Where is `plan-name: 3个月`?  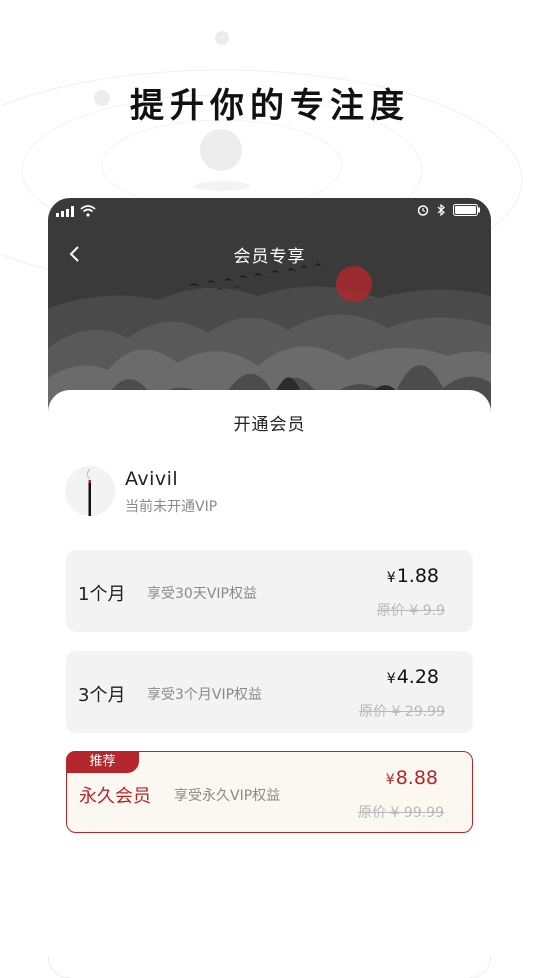
plan-name: 3个月 is located at coordinates (102, 695).